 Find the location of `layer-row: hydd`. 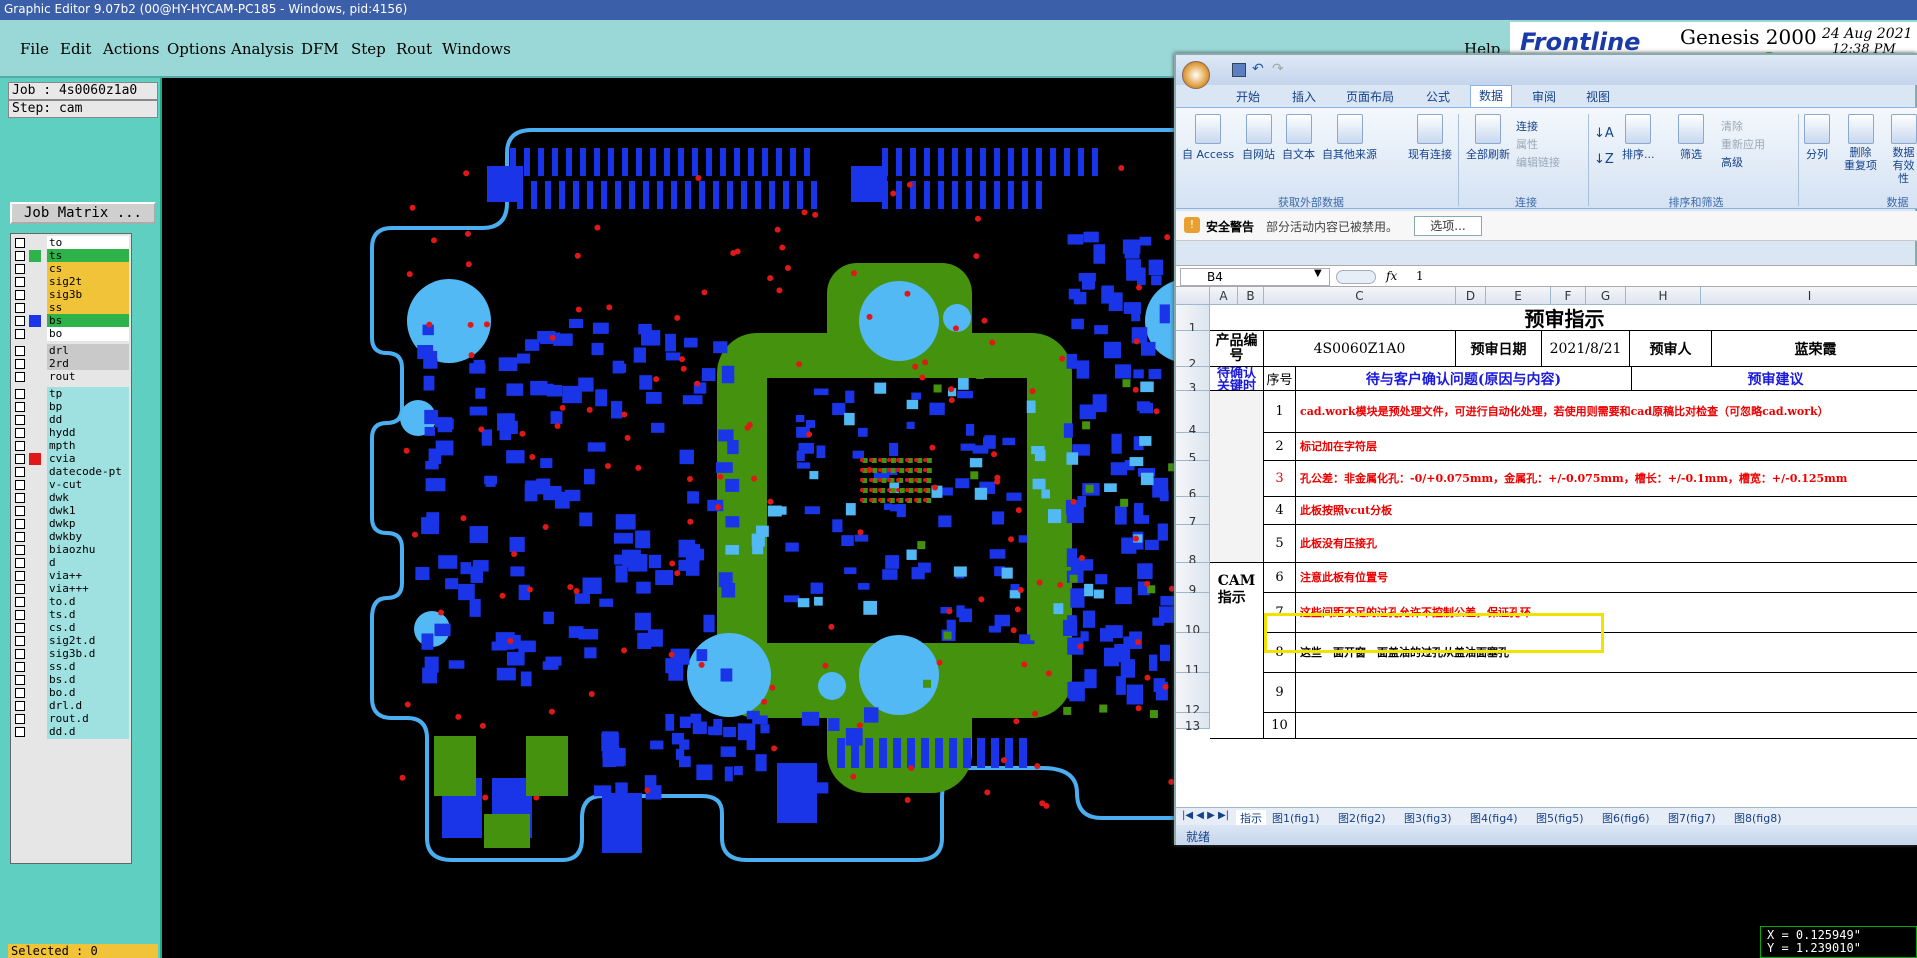

layer-row: hydd is located at coordinates (71, 433).